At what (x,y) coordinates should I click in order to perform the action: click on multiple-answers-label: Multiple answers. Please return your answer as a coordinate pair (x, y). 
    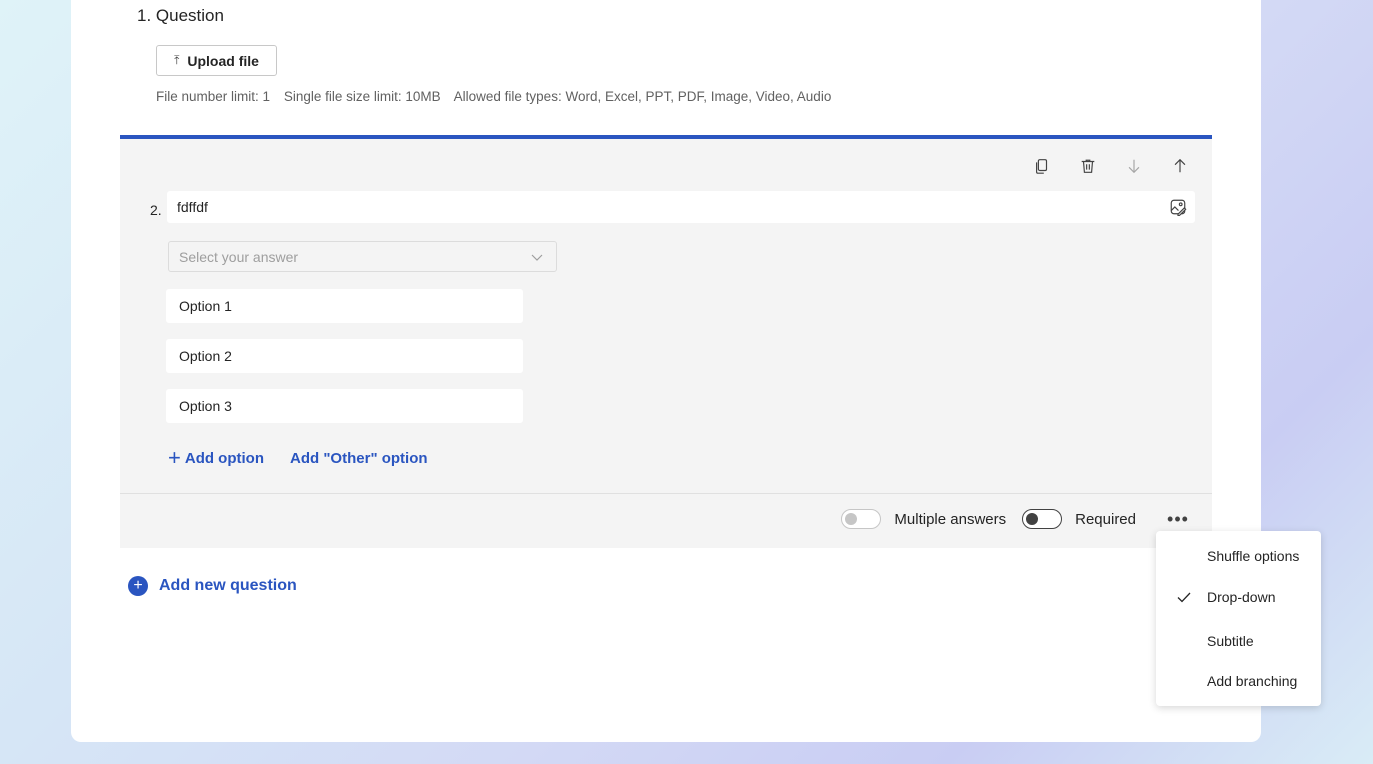
    Looking at the image, I should click on (950, 519).